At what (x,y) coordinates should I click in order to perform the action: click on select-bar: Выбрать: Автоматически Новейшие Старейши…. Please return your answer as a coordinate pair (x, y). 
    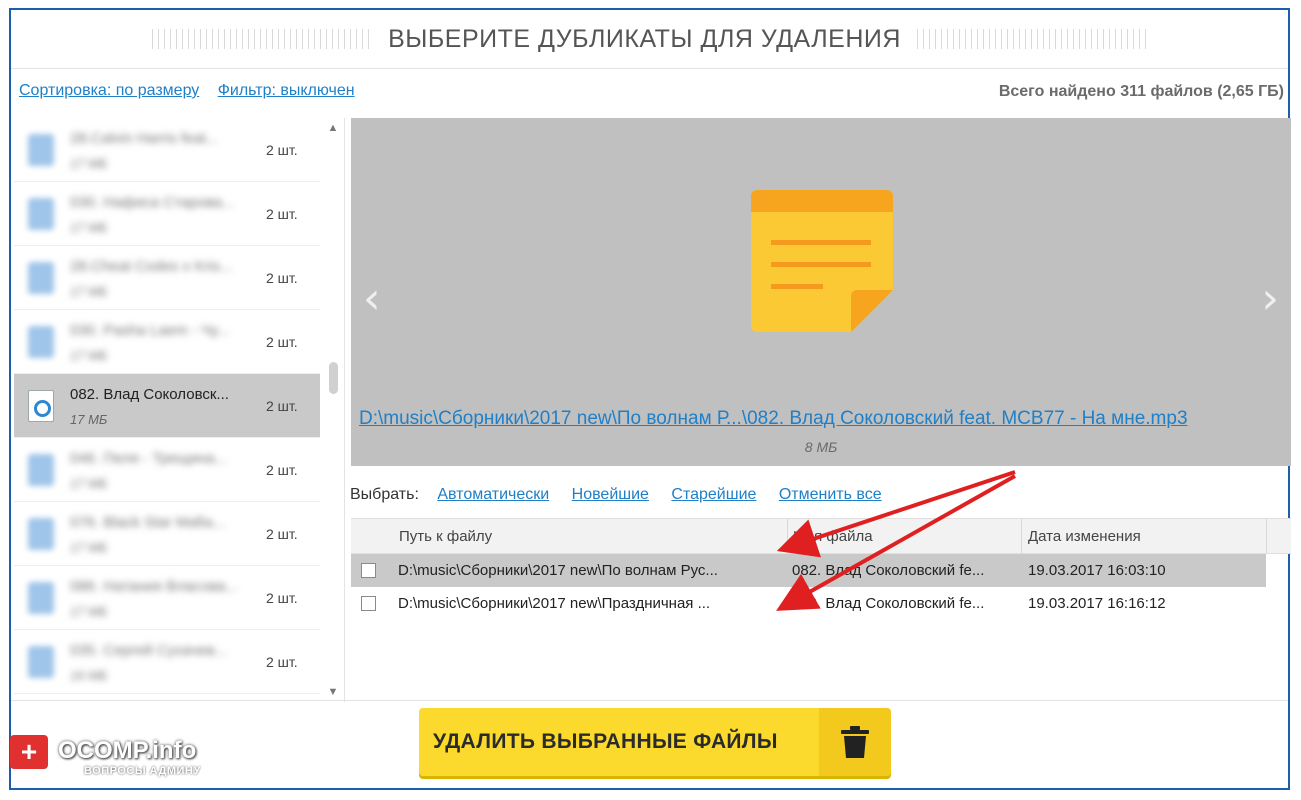
    Looking at the image, I should click on (625, 495).